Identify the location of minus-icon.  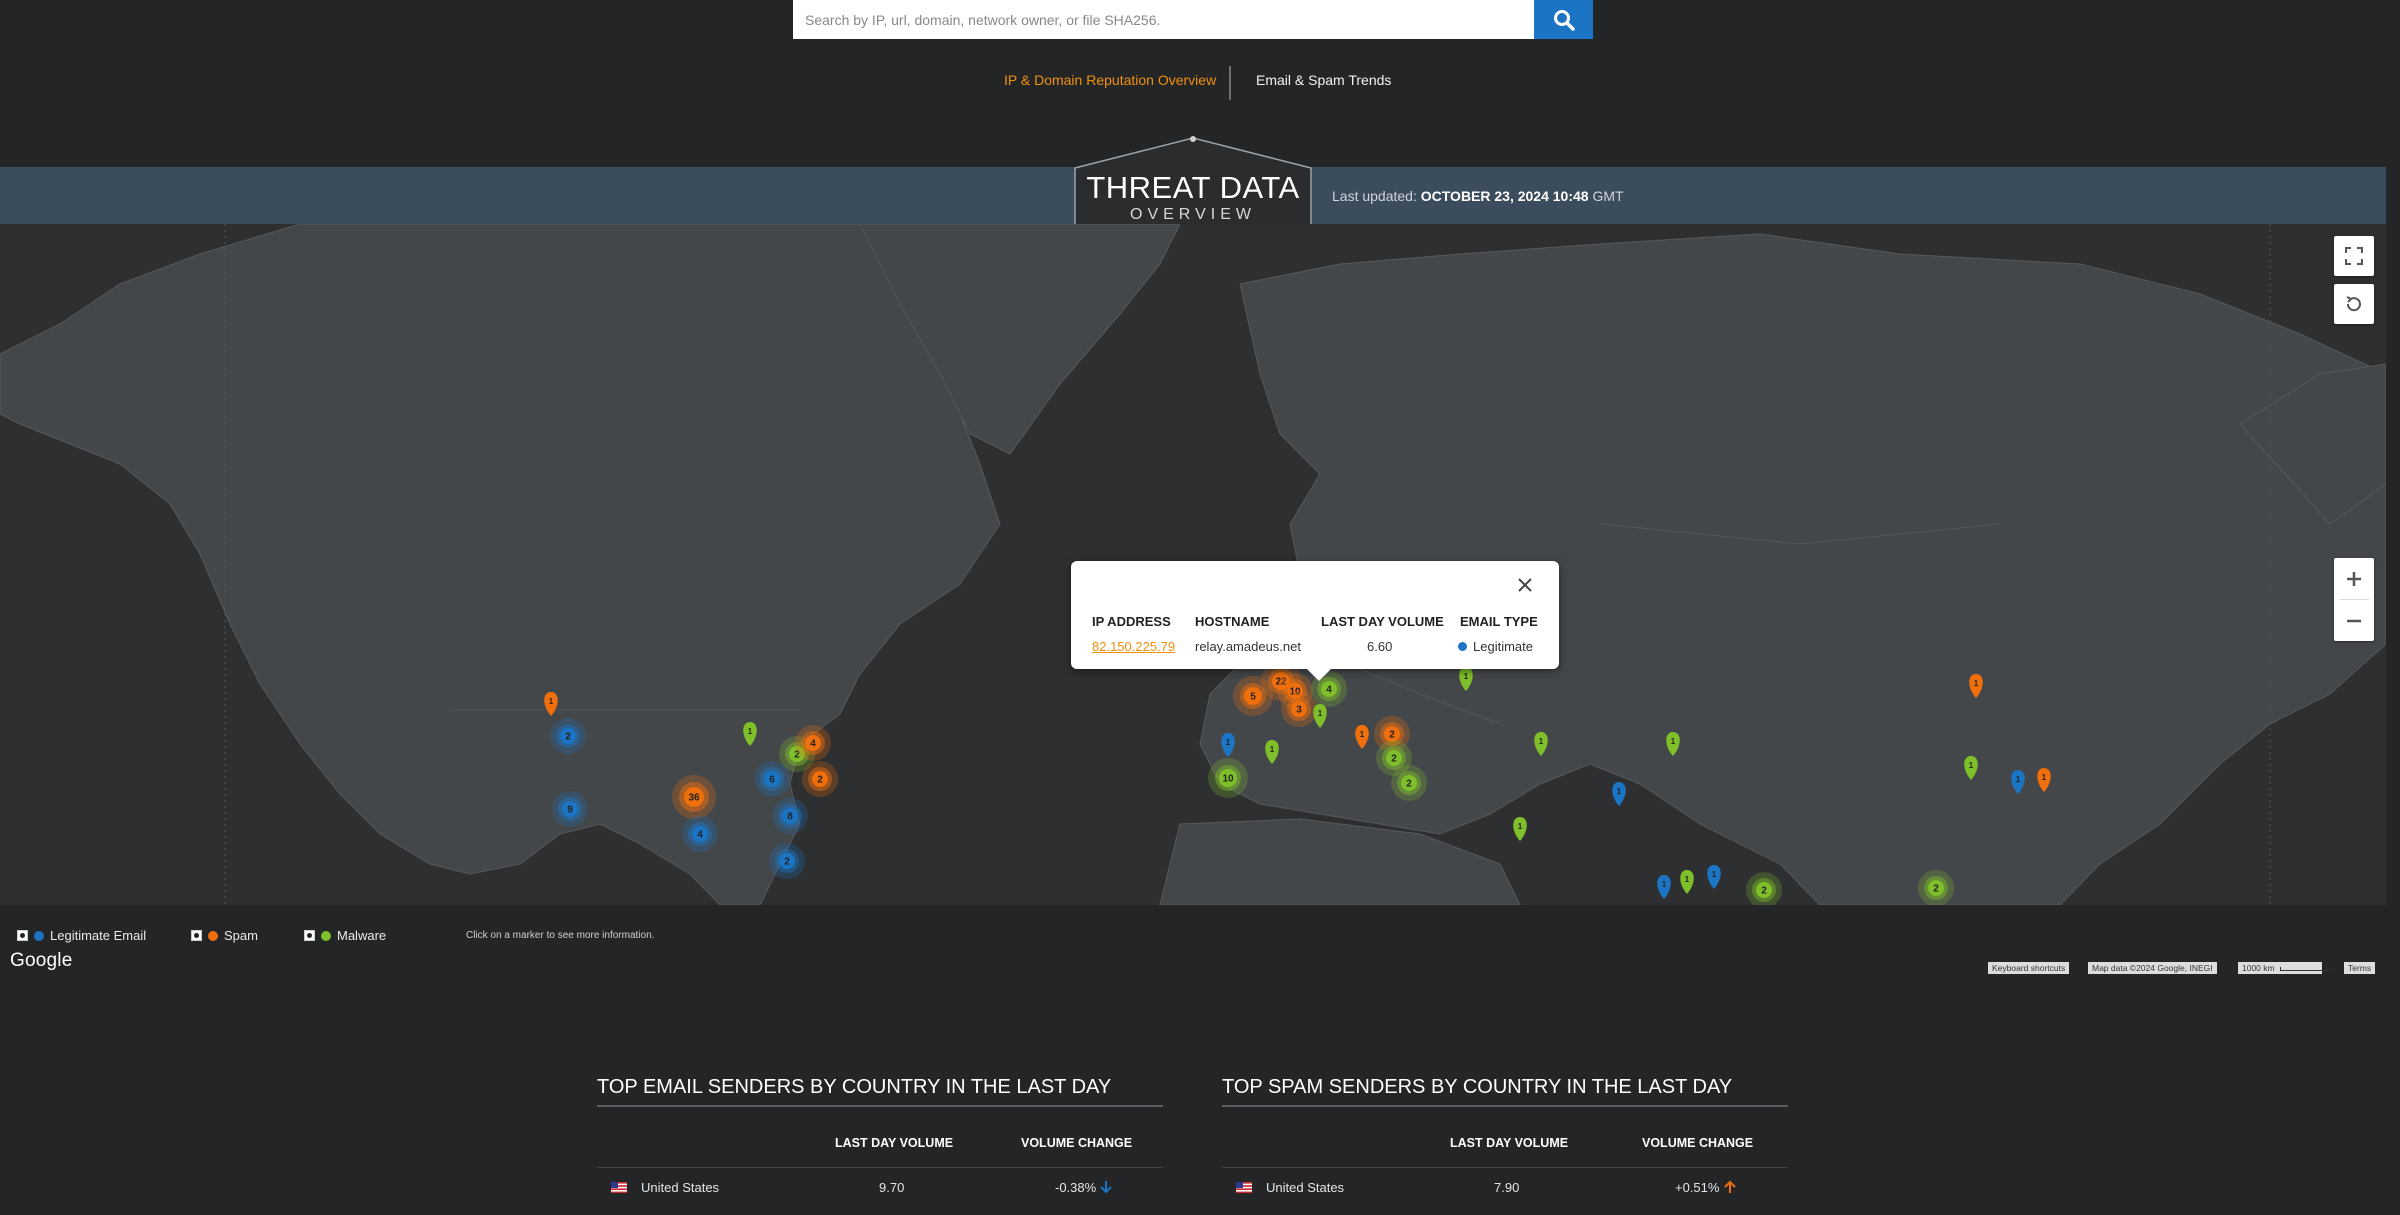
(2354, 620).